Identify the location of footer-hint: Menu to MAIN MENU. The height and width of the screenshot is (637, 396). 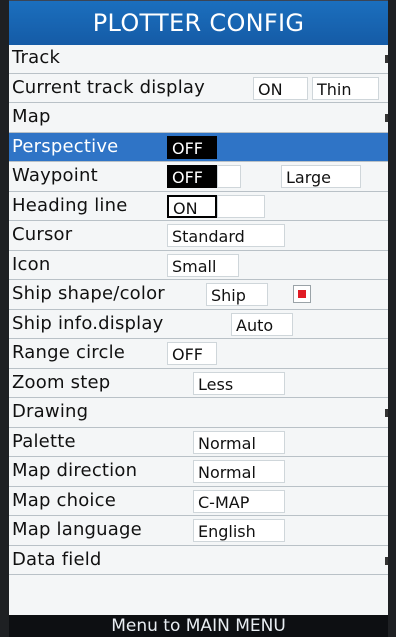
(198, 626).